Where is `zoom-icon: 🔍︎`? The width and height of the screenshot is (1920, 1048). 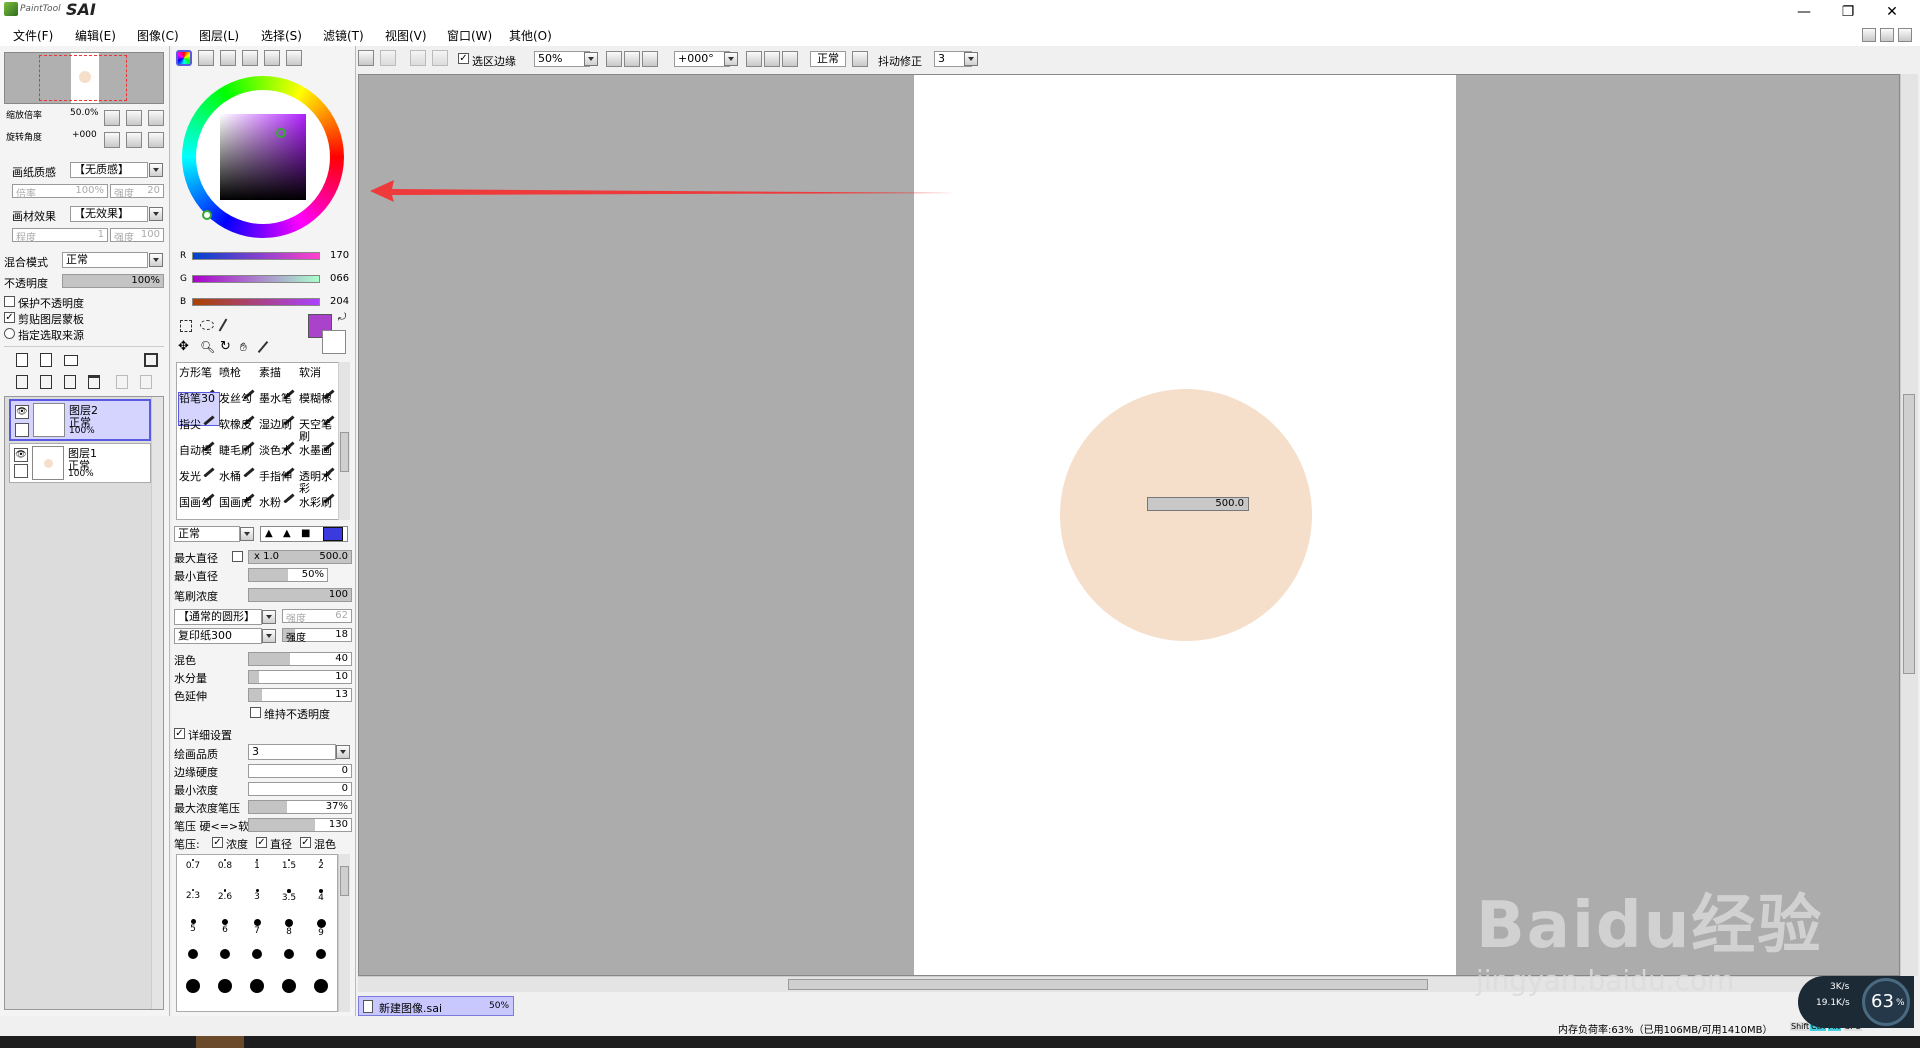 zoom-icon: 🔍︎ is located at coordinates (207, 347).